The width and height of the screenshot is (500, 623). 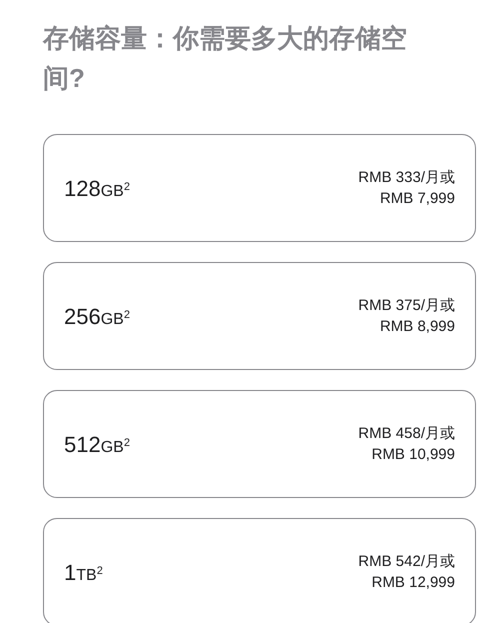 I want to click on monthly-price: RMB 458/月或, so click(x=406, y=434).